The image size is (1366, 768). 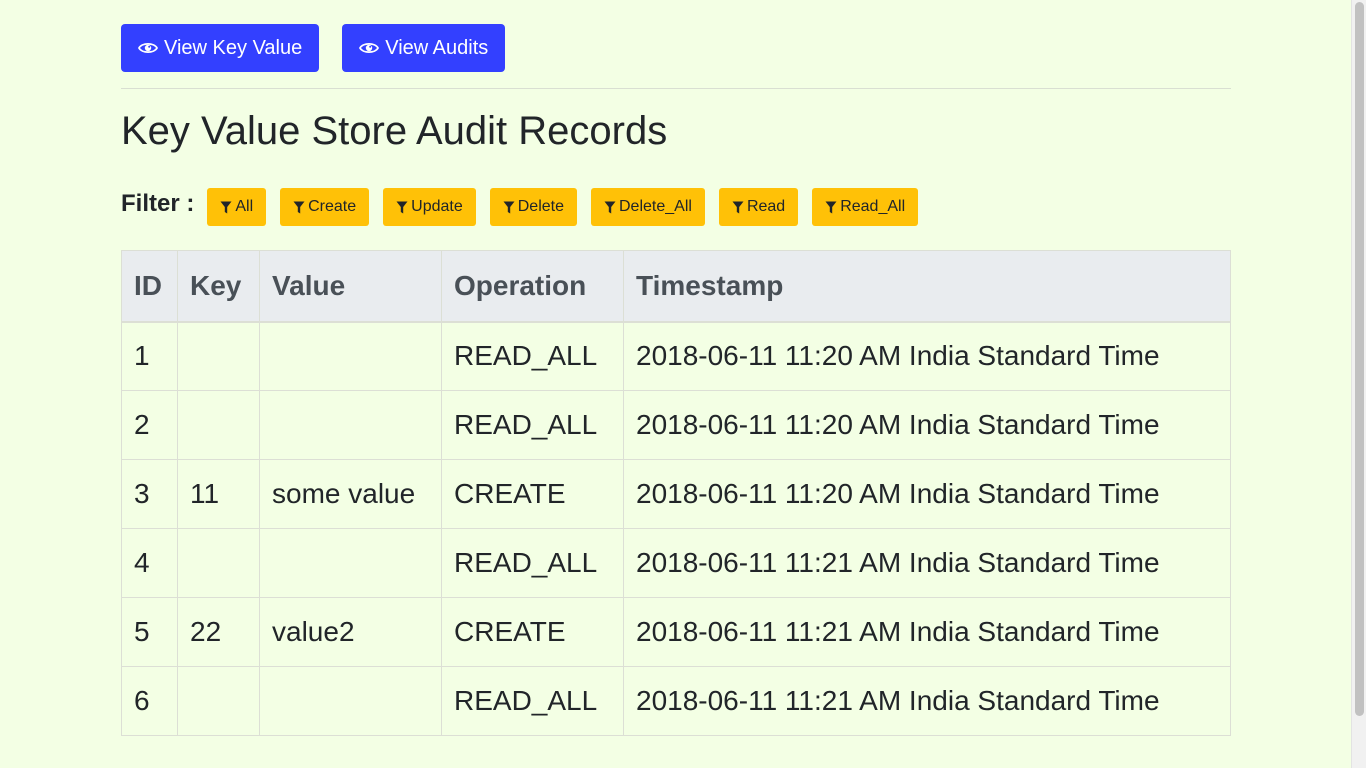 What do you see at coordinates (149, 563) in the screenshot?
I see `cell-id: 4` at bounding box center [149, 563].